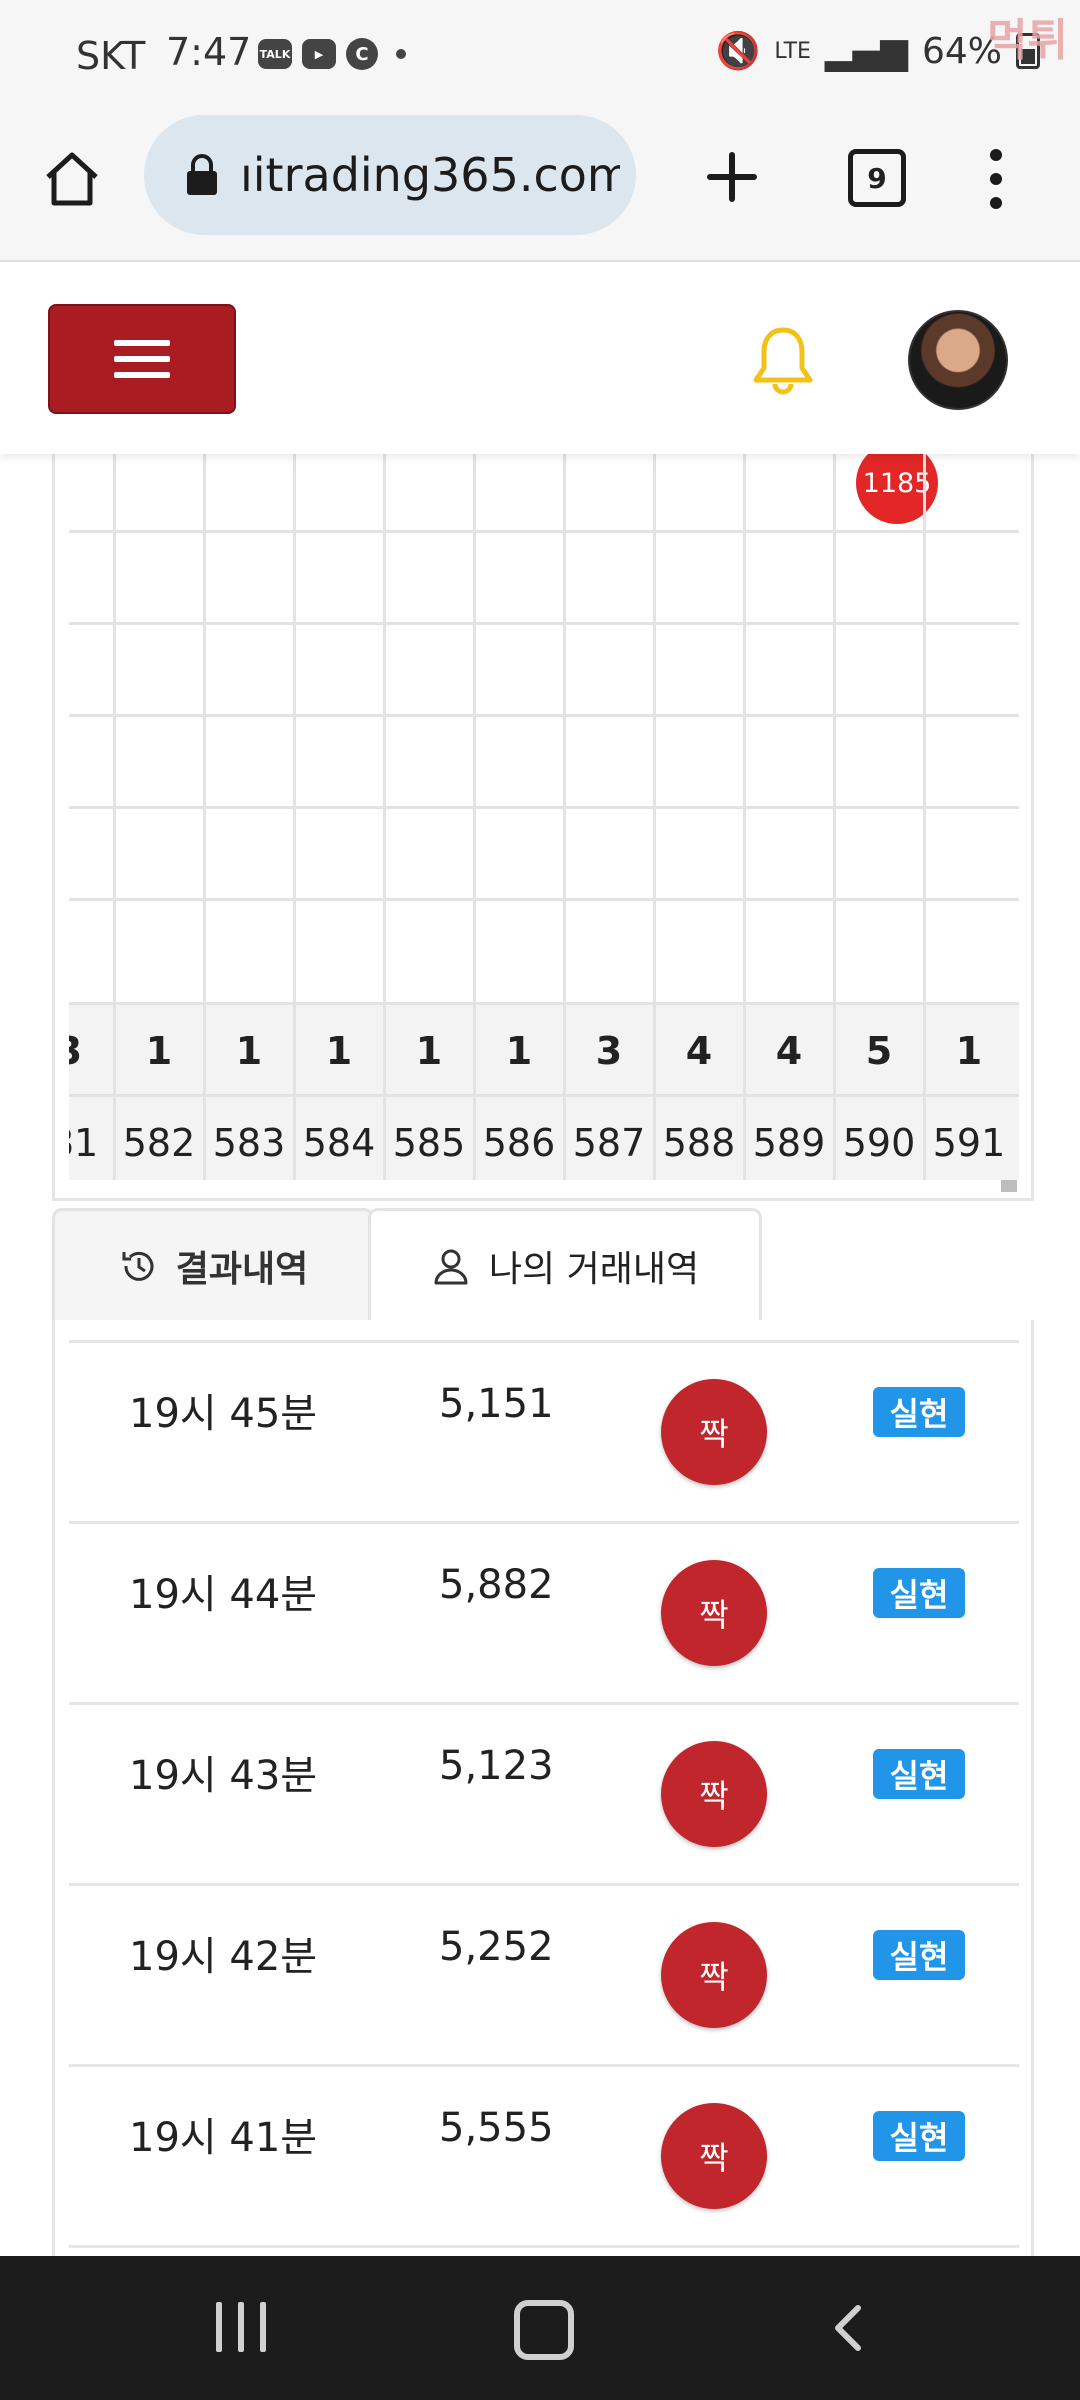 The width and height of the screenshot is (1080, 2400). What do you see at coordinates (738, 51) in the screenshot?
I see `mute-icon: 🔇` at bounding box center [738, 51].